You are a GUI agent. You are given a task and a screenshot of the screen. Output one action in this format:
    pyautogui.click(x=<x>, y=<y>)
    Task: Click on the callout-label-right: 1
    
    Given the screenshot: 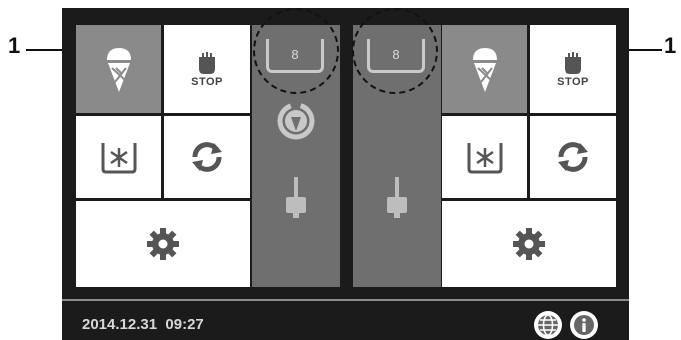 What is the action you would take?
    pyautogui.click(x=670, y=45)
    